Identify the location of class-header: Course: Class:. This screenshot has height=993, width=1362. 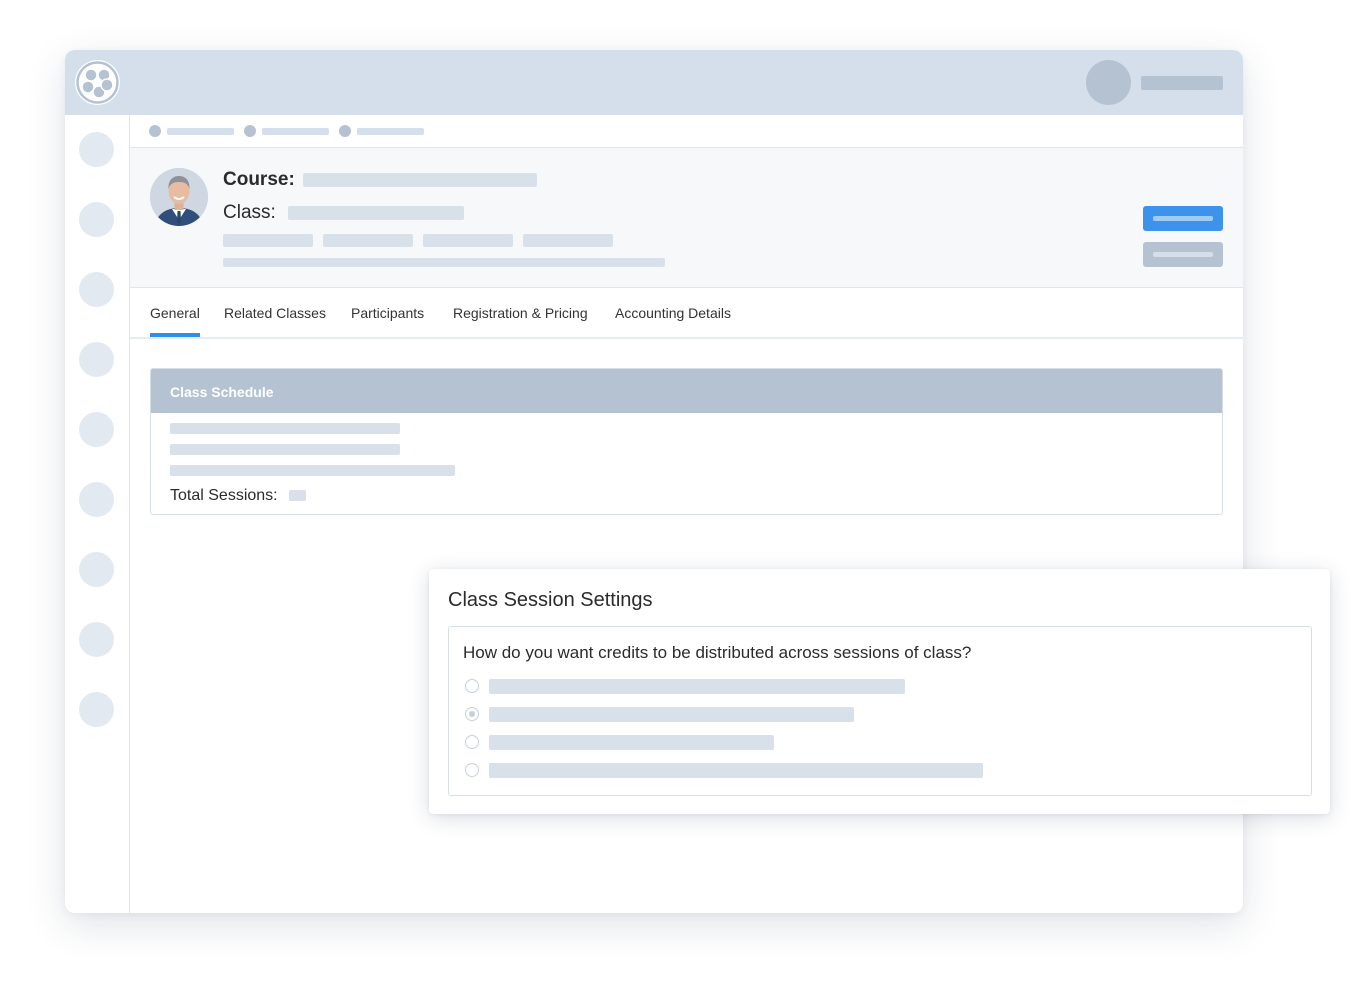
(686, 218).